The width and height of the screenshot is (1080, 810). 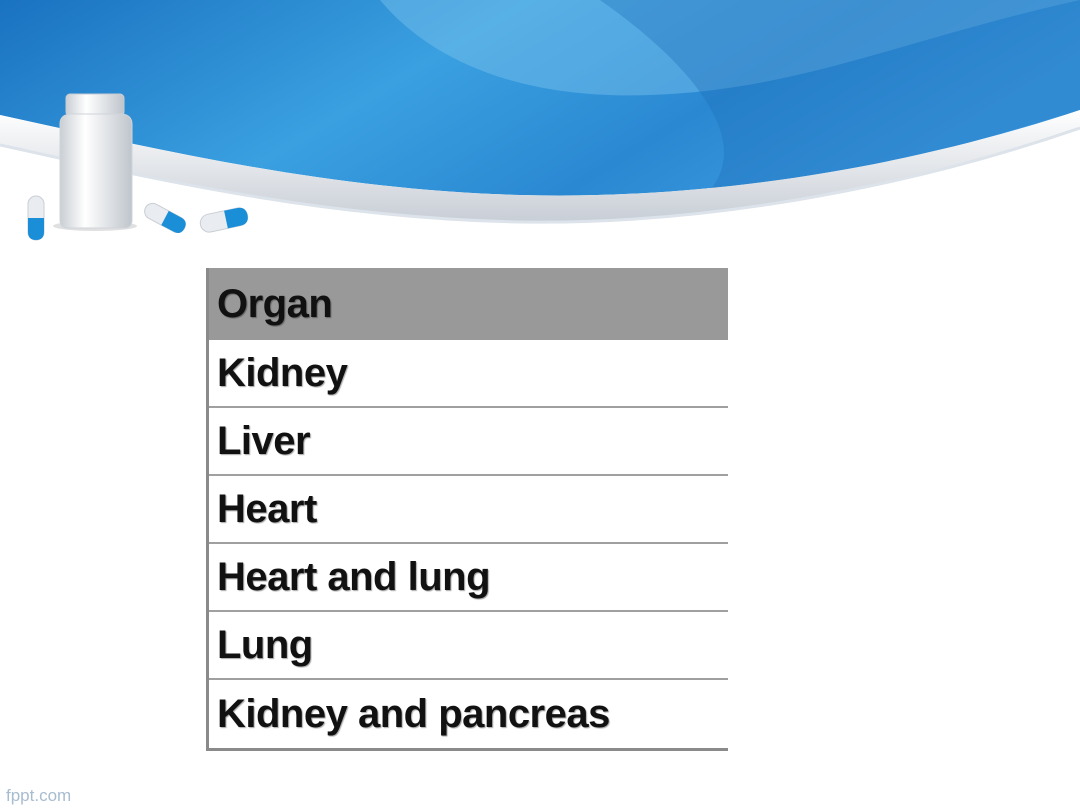 I want to click on table-header-label: Organ, so click(x=275, y=303).